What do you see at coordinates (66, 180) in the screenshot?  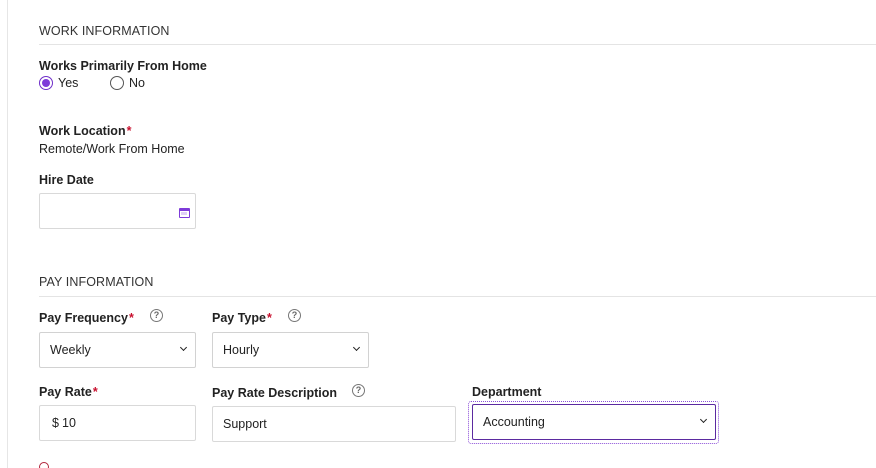 I see `hire-date-label: Hire Date` at bounding box center [66, 180].